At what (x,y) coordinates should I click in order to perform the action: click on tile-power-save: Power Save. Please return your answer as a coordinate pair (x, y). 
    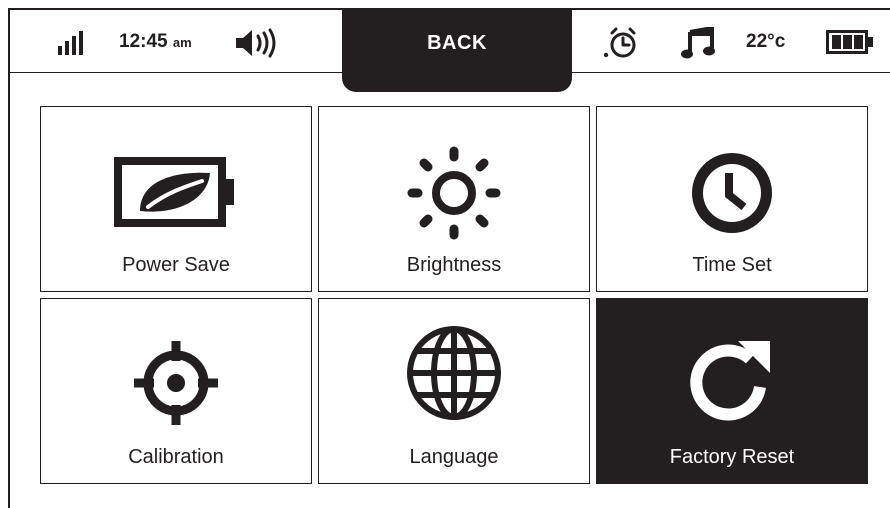
    Looking at the image, I should click on (176, 199).